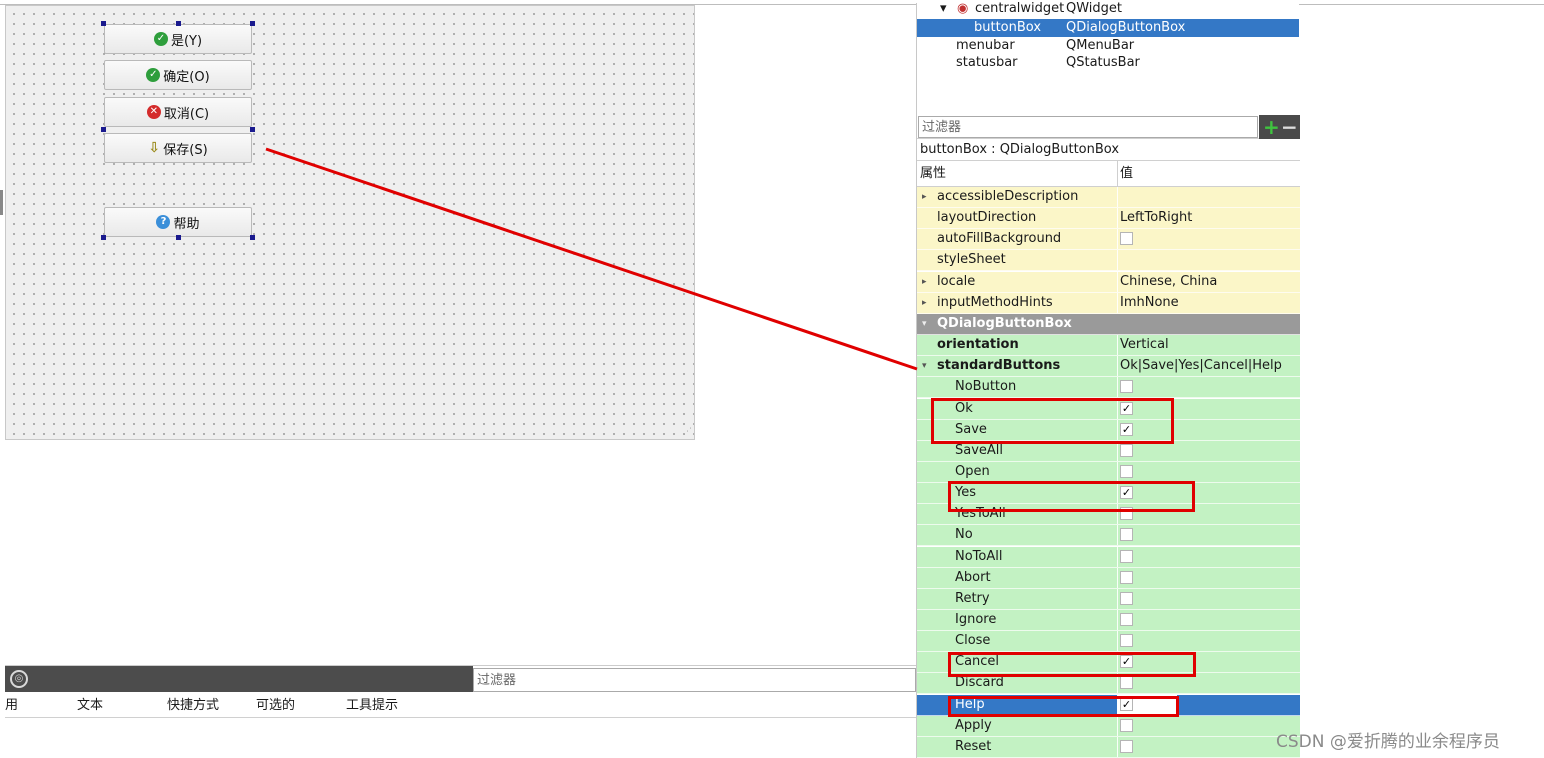  What do you see at coordinates (154, 148) in the screenshot?
I see `save-arrow-icon: ⇩` at bounding box center [154, 148].